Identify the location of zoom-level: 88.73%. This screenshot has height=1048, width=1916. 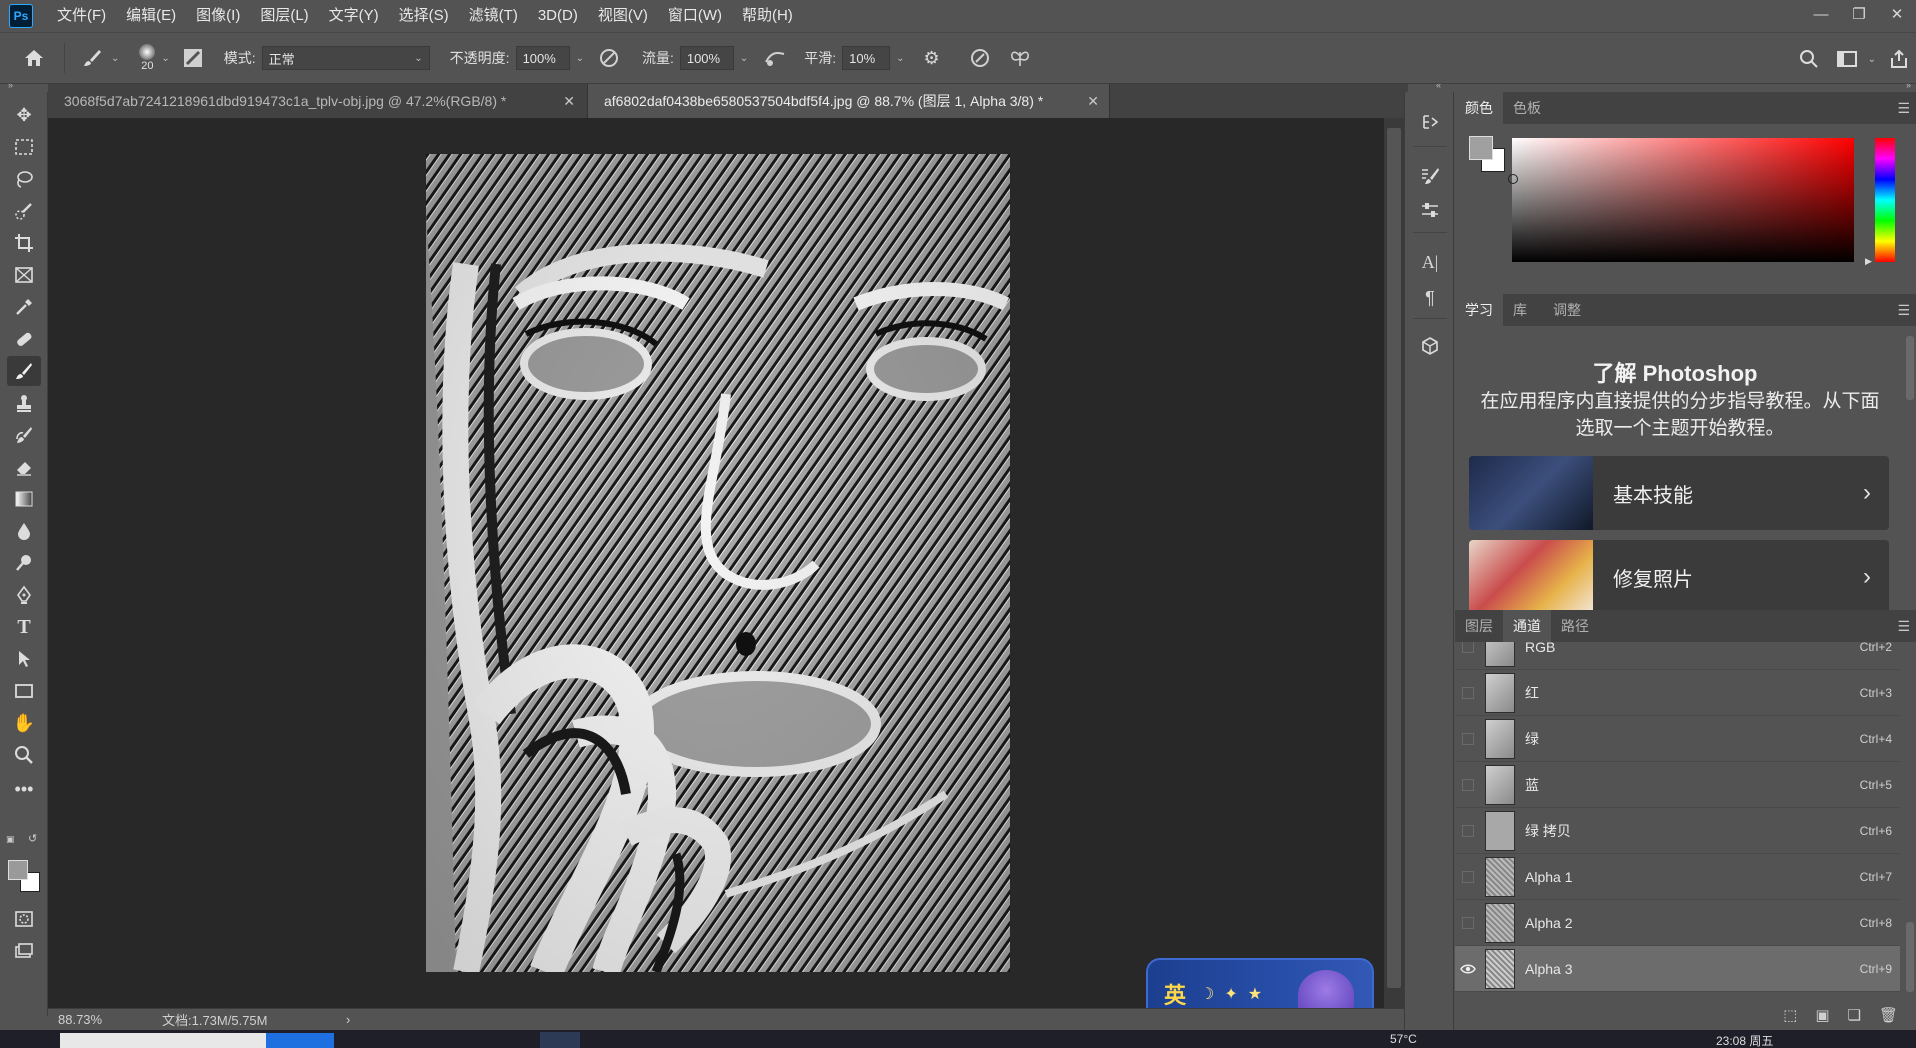
(103, 1019).